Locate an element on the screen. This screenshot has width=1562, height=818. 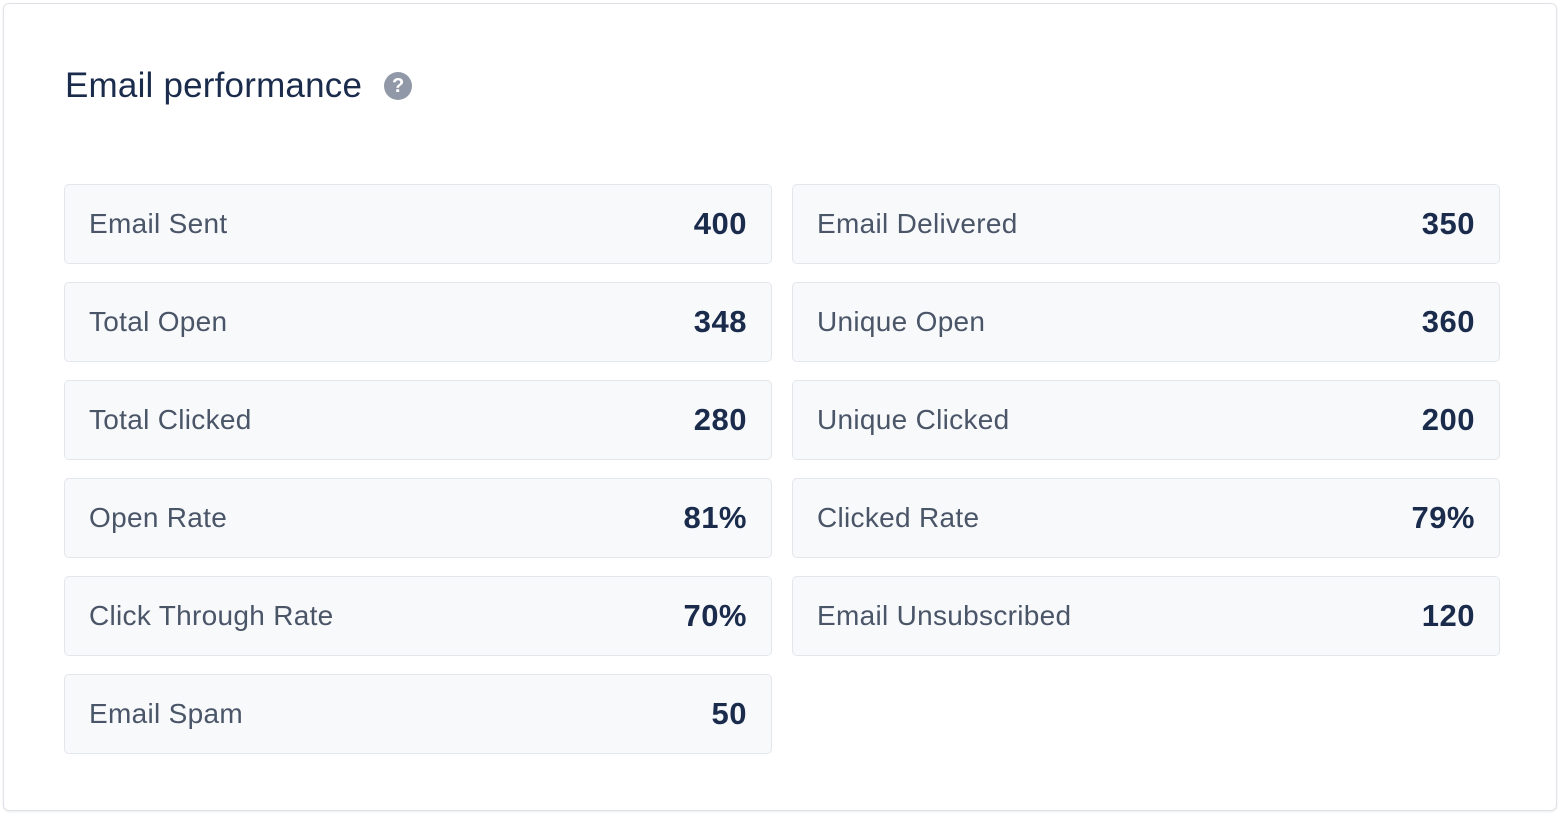
metric-click-through-rate: Click Through Rate 70% is located at coordinates (418, 616).